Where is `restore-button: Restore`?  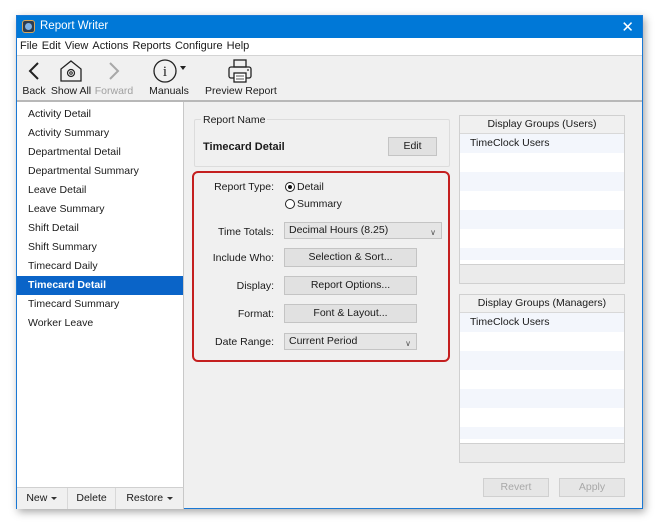 restore-button: Restore is located at coordinates (149, 498).